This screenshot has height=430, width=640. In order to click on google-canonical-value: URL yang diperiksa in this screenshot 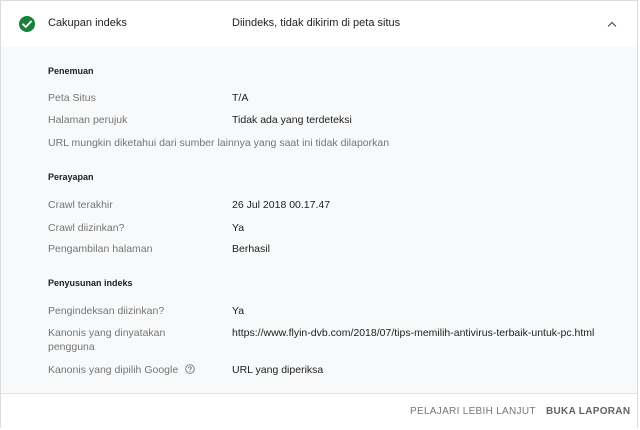, I will do `click(278, 370)`.